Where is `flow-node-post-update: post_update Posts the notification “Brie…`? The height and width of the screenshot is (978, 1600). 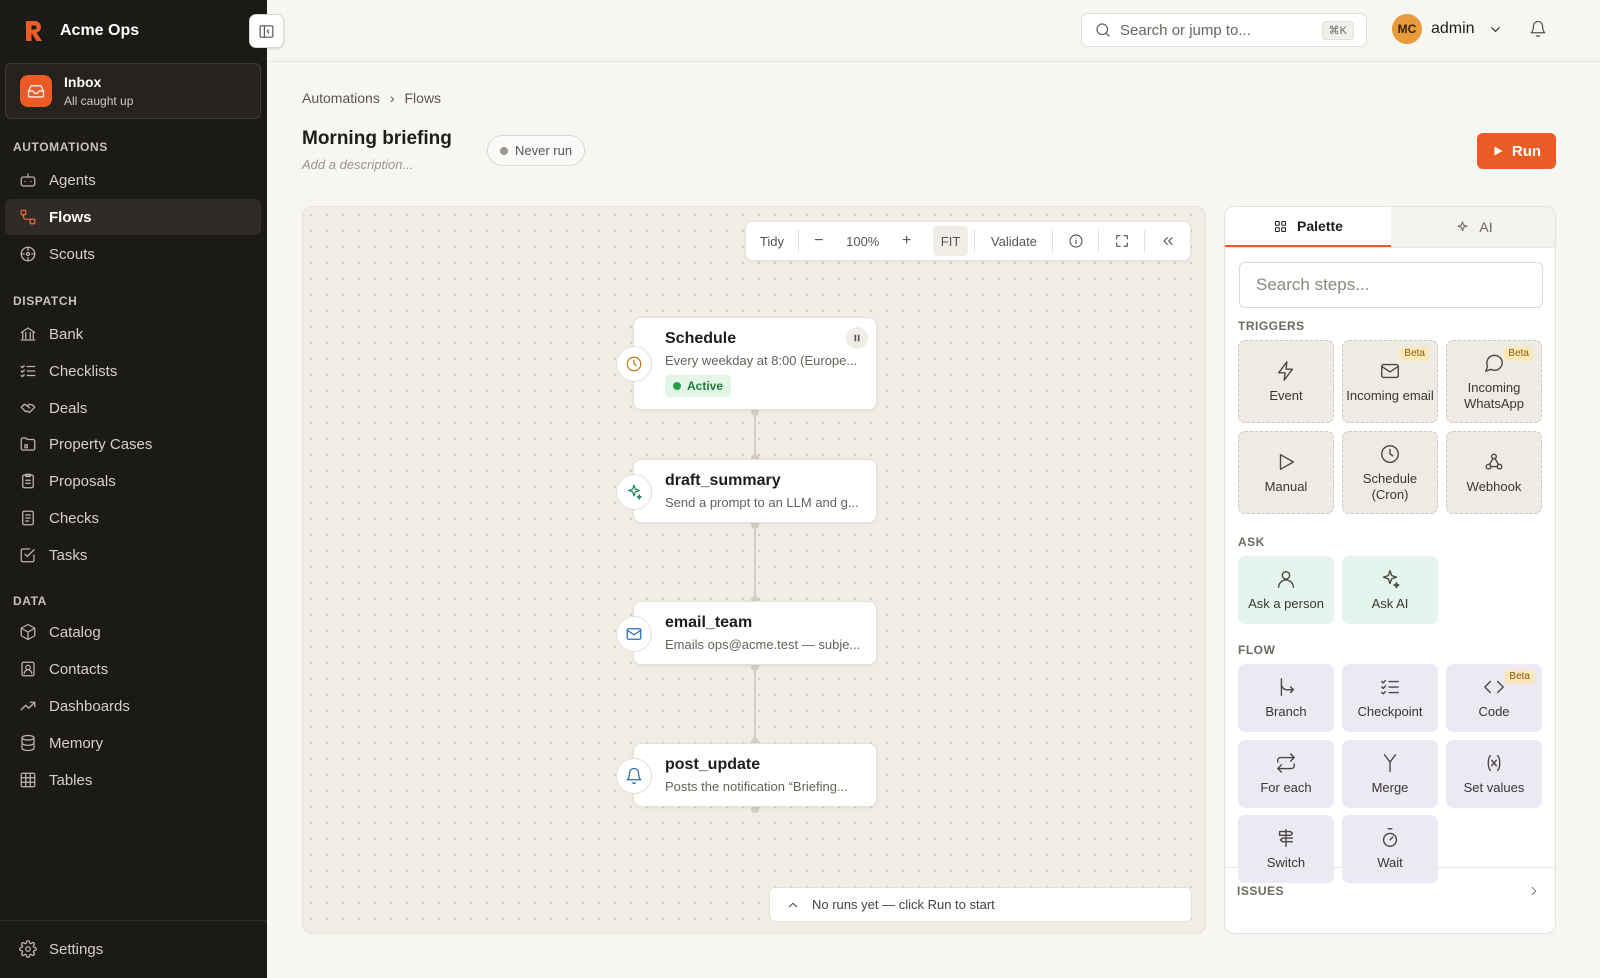 flow-node-post-update: post_update Posts the notification “Brie… is located at coordinates (746, 775).